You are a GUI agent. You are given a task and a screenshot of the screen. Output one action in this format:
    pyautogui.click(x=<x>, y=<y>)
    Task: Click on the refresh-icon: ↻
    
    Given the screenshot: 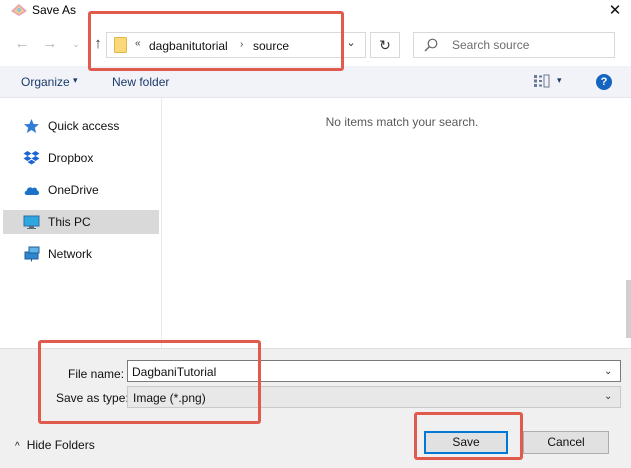 What is the action you would take?
    pyautogui.click(x=385, y=45)
    